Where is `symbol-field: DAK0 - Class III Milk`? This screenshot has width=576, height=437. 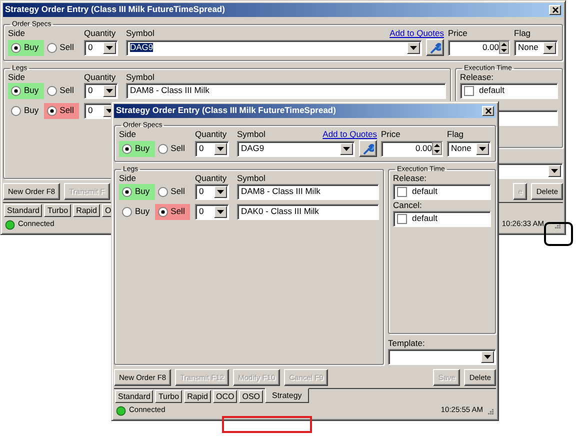
symbol-field: DAK0 - Class III Milk is located at coordinates (308, 212).